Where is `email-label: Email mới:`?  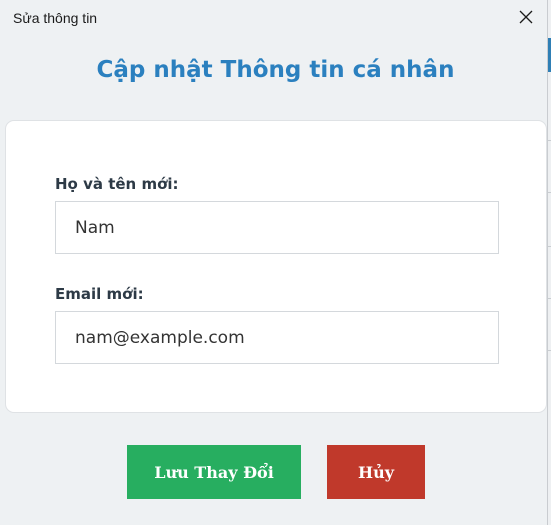
email-label: Email mới: is located at coordinates (99, 294).